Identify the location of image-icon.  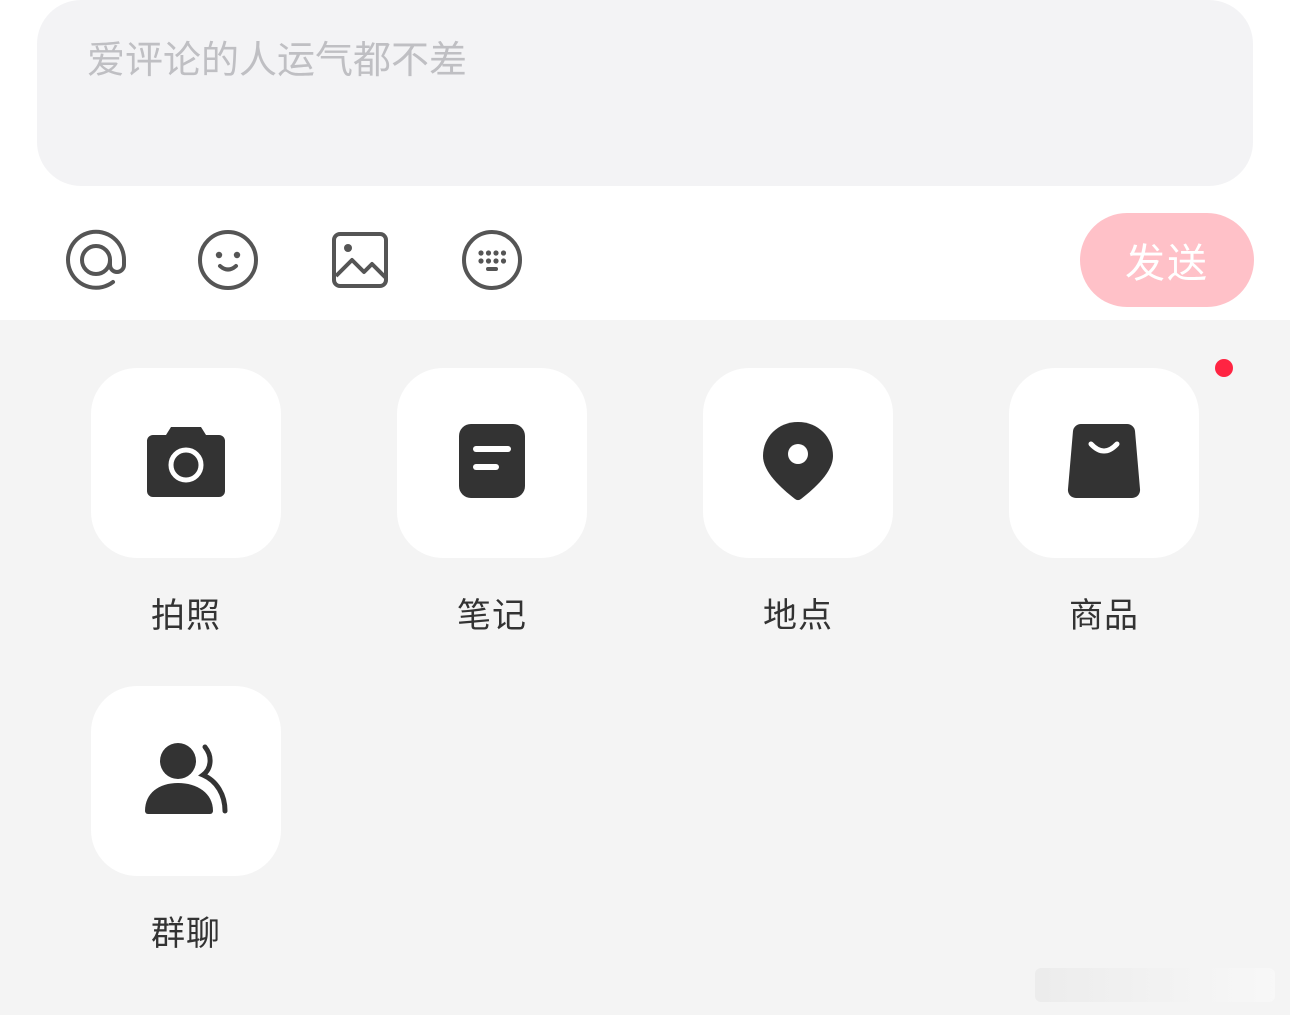
(360, 260).